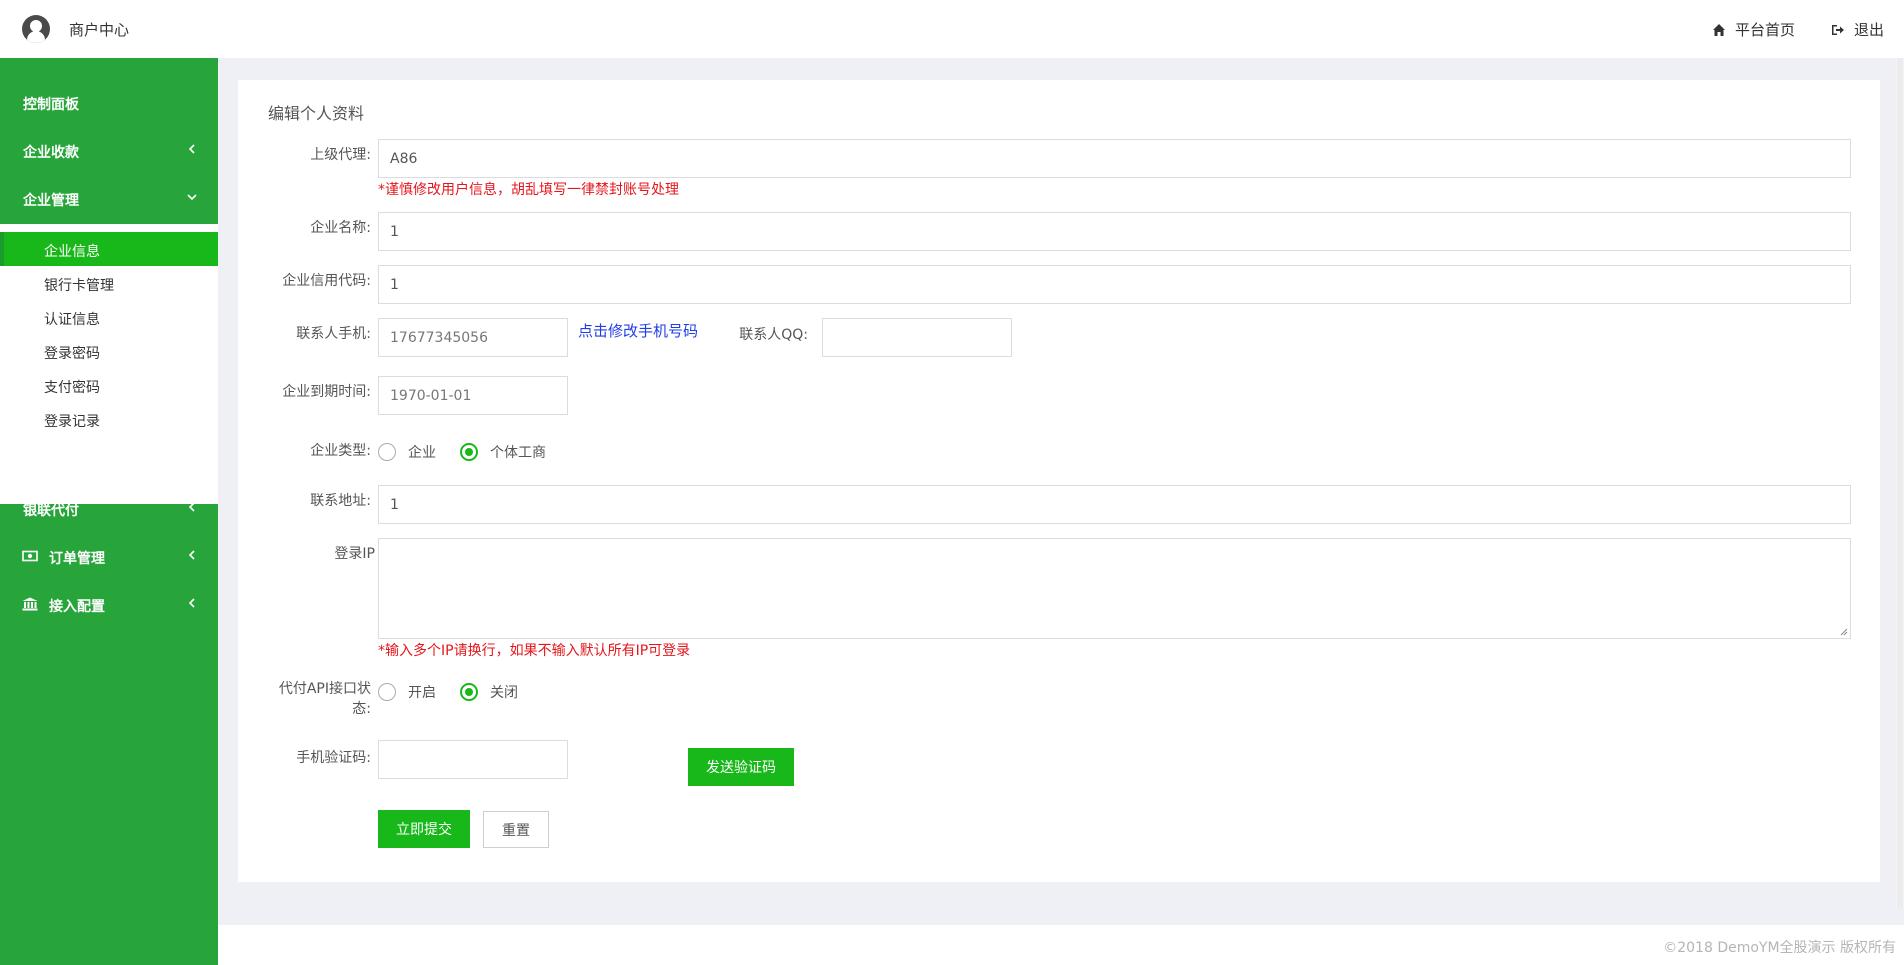  What do you see at coordinates (109, 508) in the screenshot?
I see `sidebar-item-unionpay-payout: 银联代付` at bounding box center [109, 508].